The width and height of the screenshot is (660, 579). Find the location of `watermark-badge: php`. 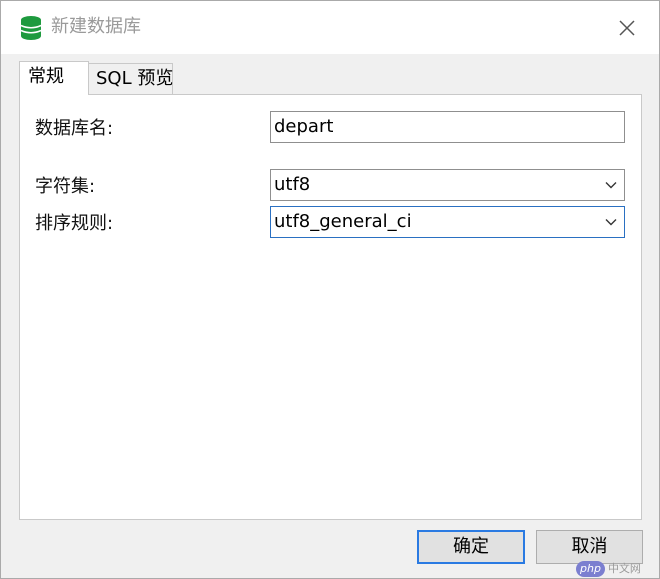

watermark-badge: php is located at coordinates (590, 569).